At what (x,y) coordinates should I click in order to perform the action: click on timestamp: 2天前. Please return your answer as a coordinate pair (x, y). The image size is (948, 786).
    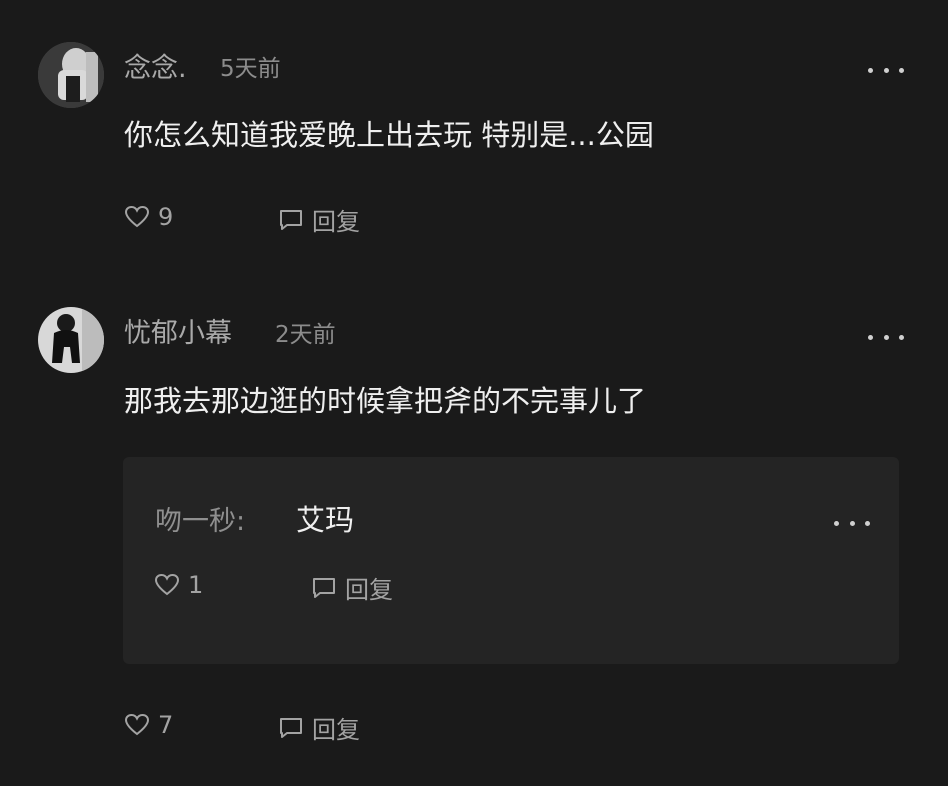
    Looking at the image, I should click on (305, 335).